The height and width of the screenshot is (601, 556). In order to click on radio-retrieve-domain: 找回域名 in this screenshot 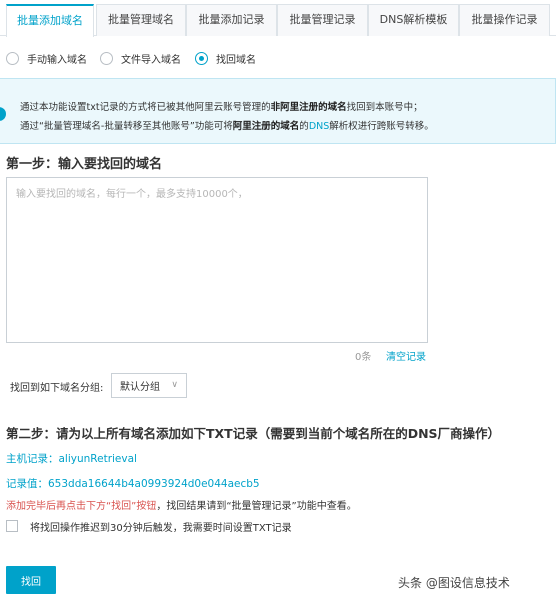, I will do `click(225, 58)`.